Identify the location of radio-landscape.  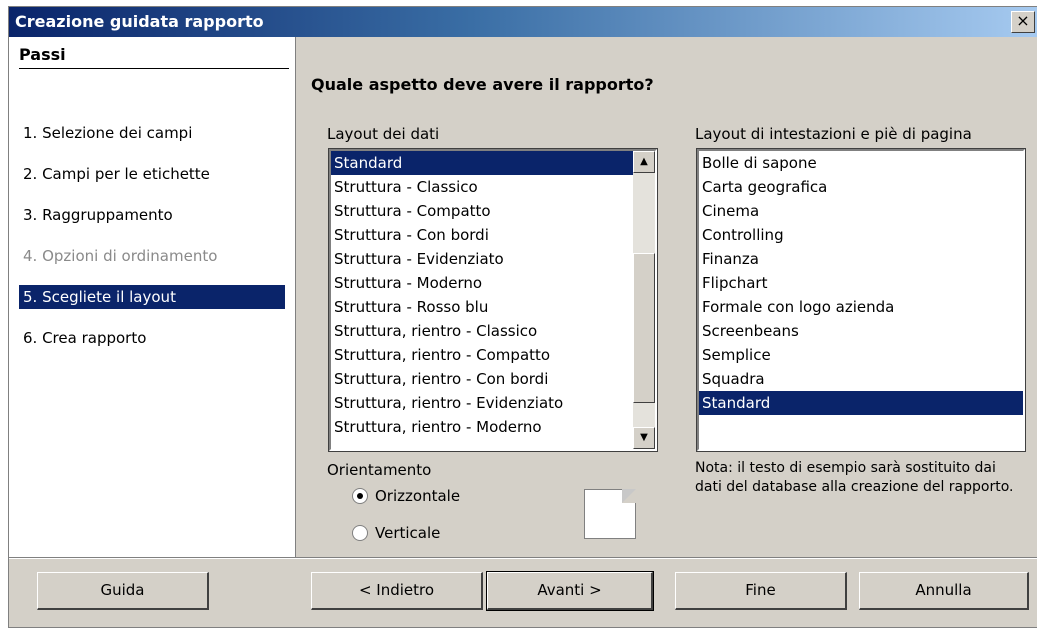
(360, 496).